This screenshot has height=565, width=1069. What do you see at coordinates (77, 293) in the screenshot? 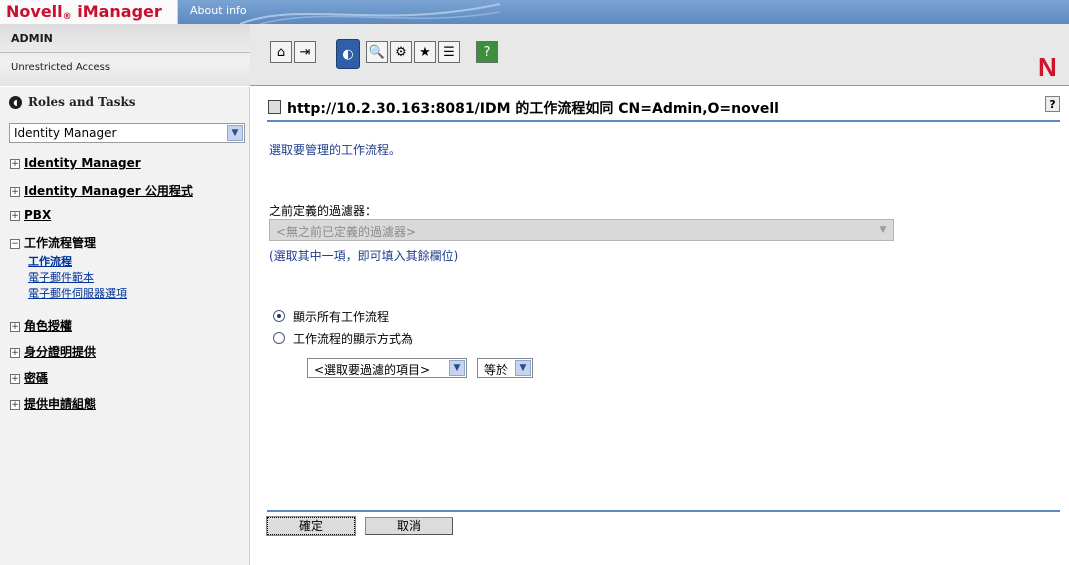
I see `sidebar-subitem-email-server-options: 電子郵件伺服器選項` at bounding box center [77, 293].